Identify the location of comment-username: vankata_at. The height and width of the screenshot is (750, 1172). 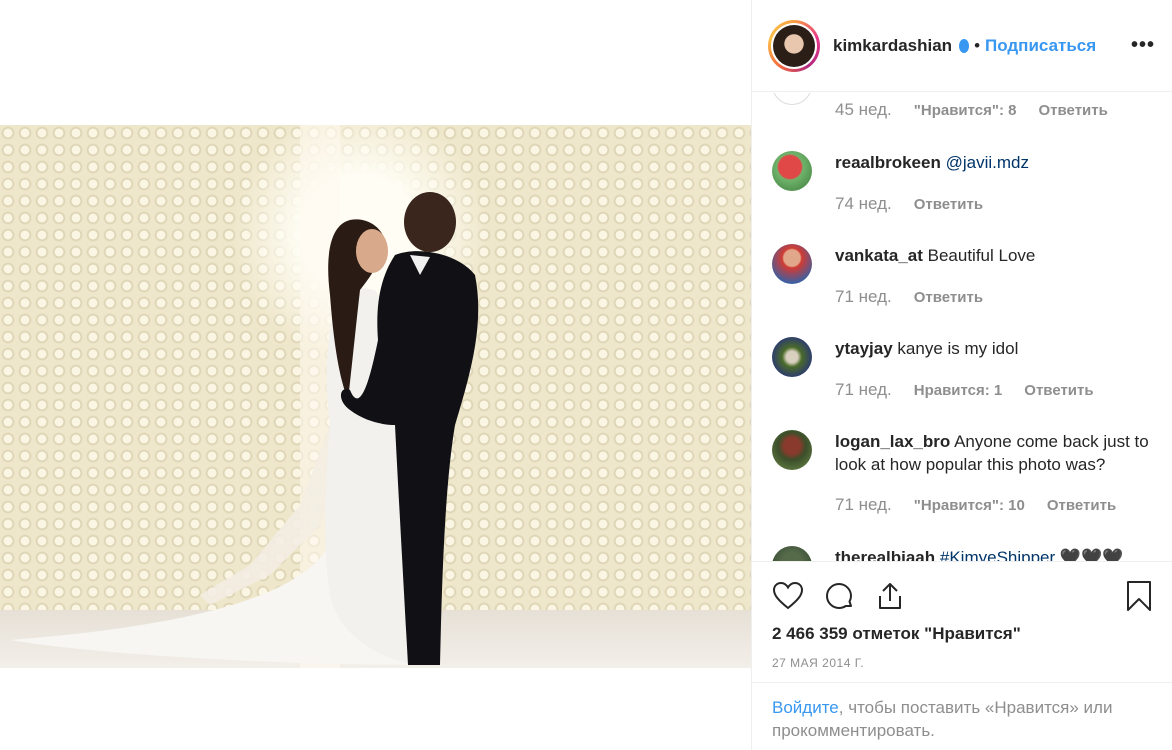
(879, 255).